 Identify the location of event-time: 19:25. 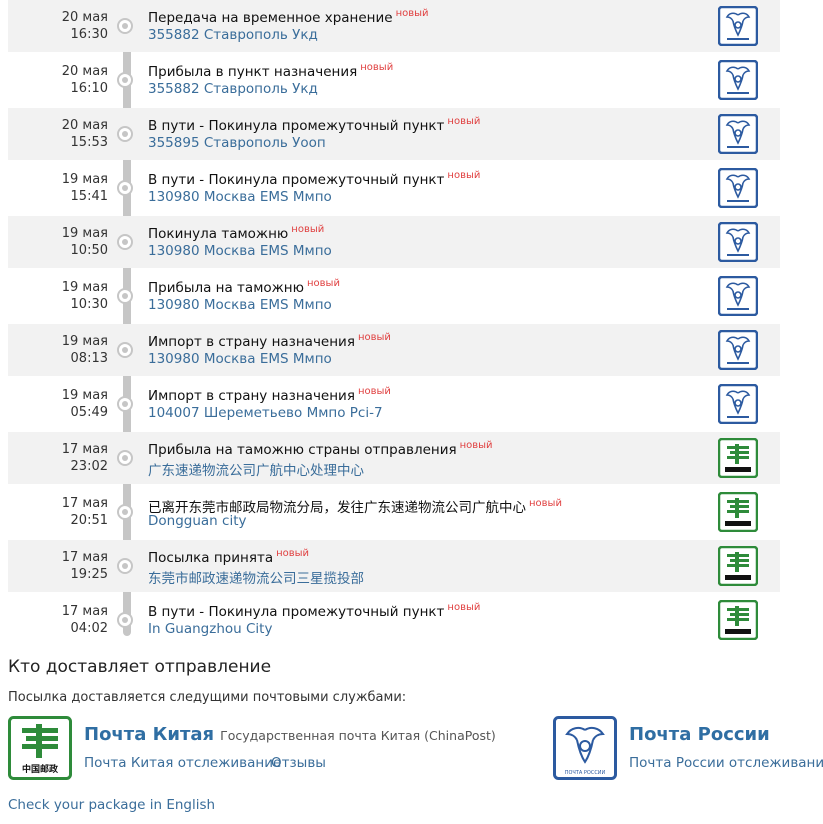
(89, 574).